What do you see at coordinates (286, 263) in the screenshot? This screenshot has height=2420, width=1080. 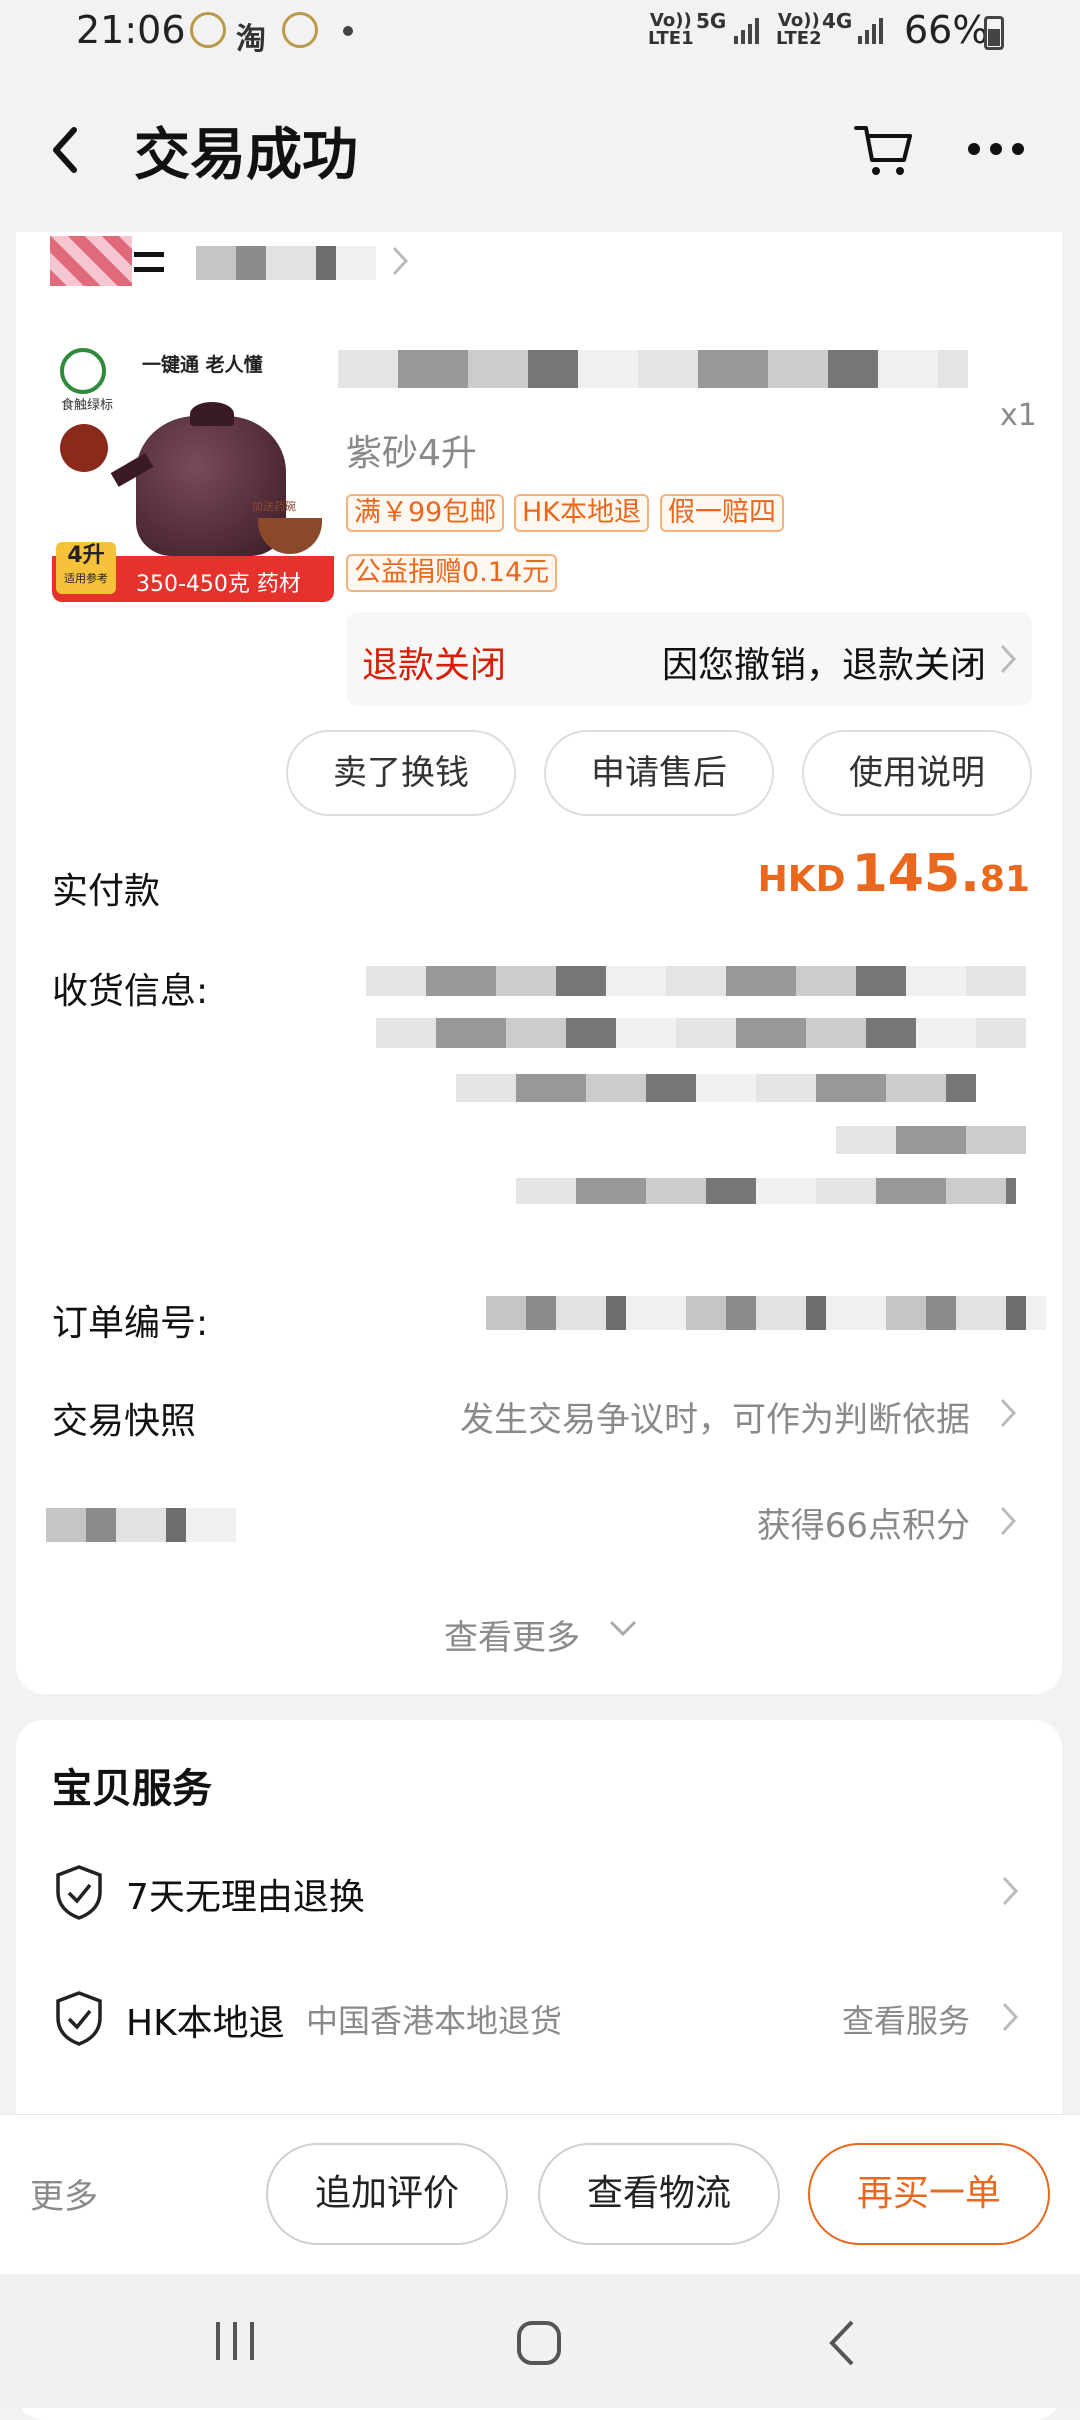 I see `shop-name-redacted` at bounding box center [286, 263].